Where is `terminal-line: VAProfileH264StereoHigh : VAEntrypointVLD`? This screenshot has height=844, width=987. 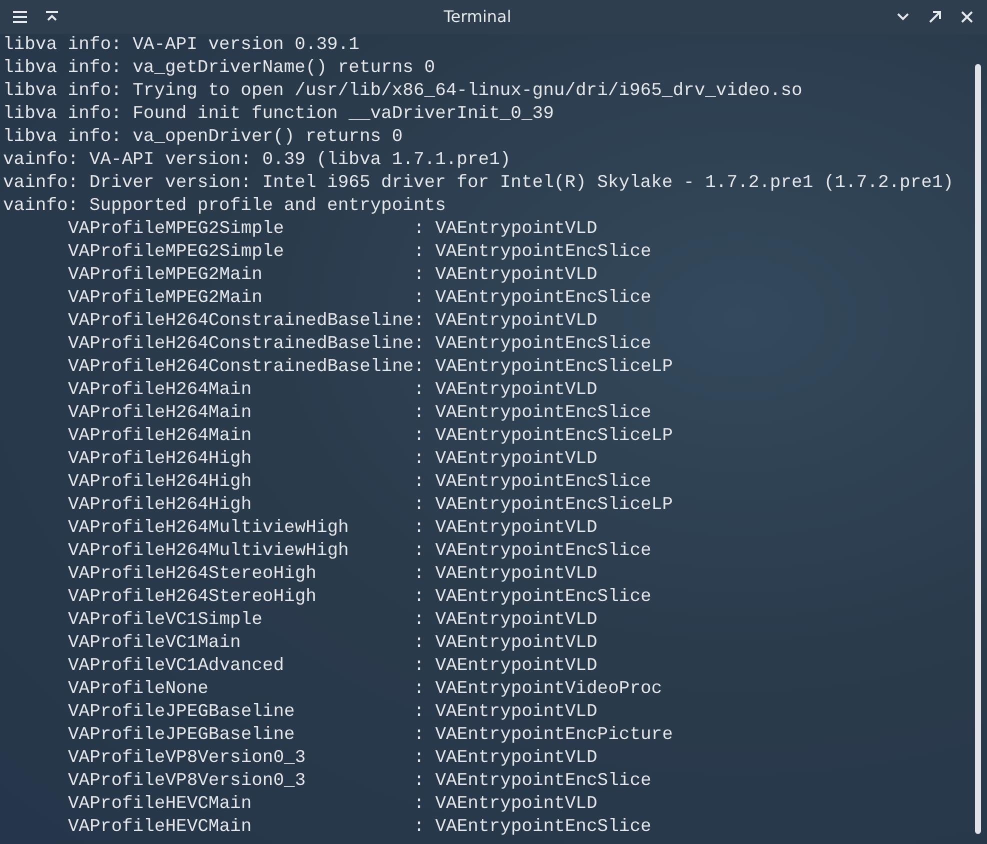
terminal-line: VAProfileH264StereoHigh : VAEntrypointVLD is located at coordinates (332, 574).